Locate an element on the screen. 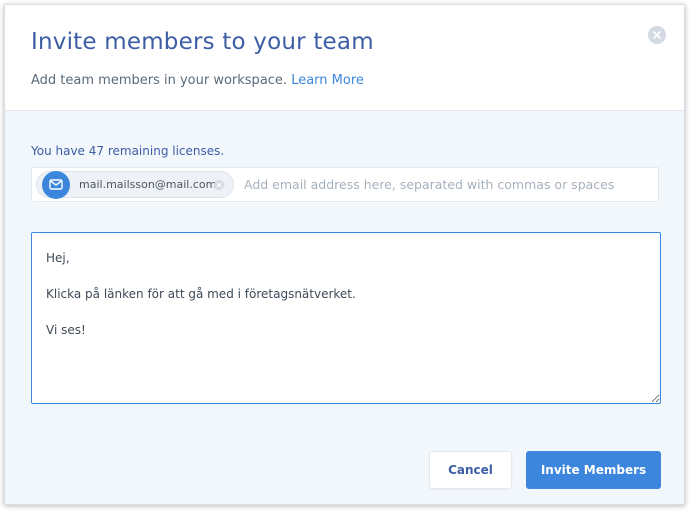  message-line: Vi ses! is located at coordinates (66, 330).